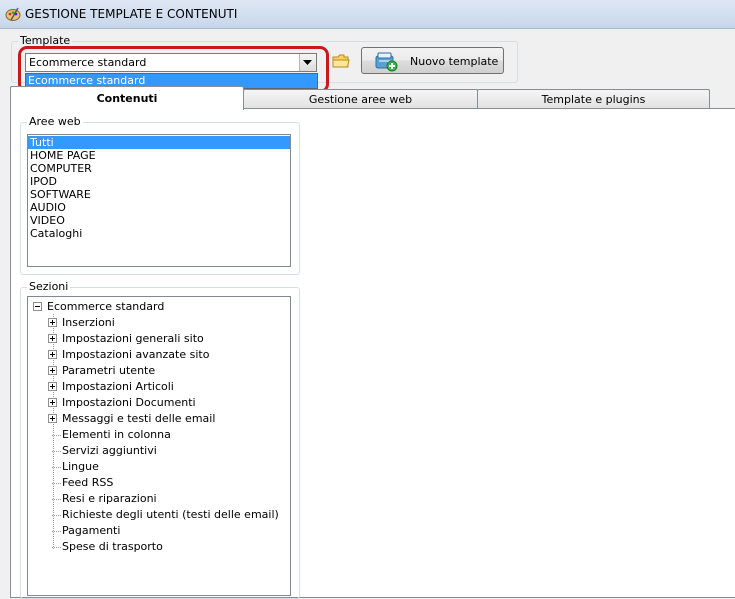  Describe the element at coordinates (341, 61) in the screenshot. I see `folder-icon` at that location.